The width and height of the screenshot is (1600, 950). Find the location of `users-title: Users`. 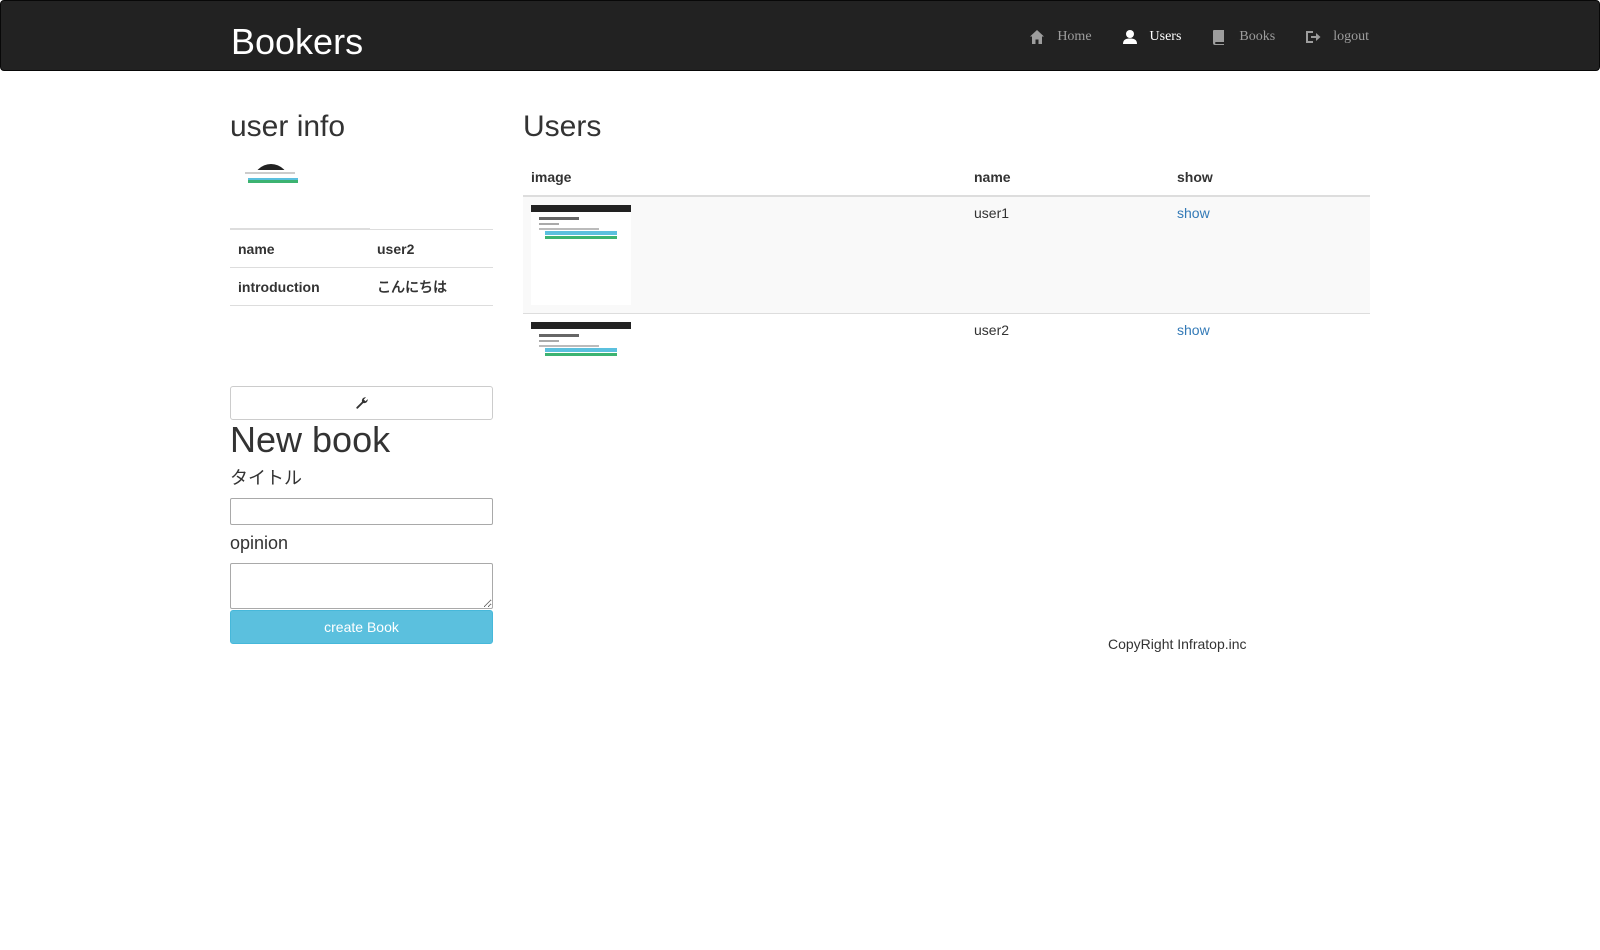

users-title: Users is located at coordinates (562, 126).